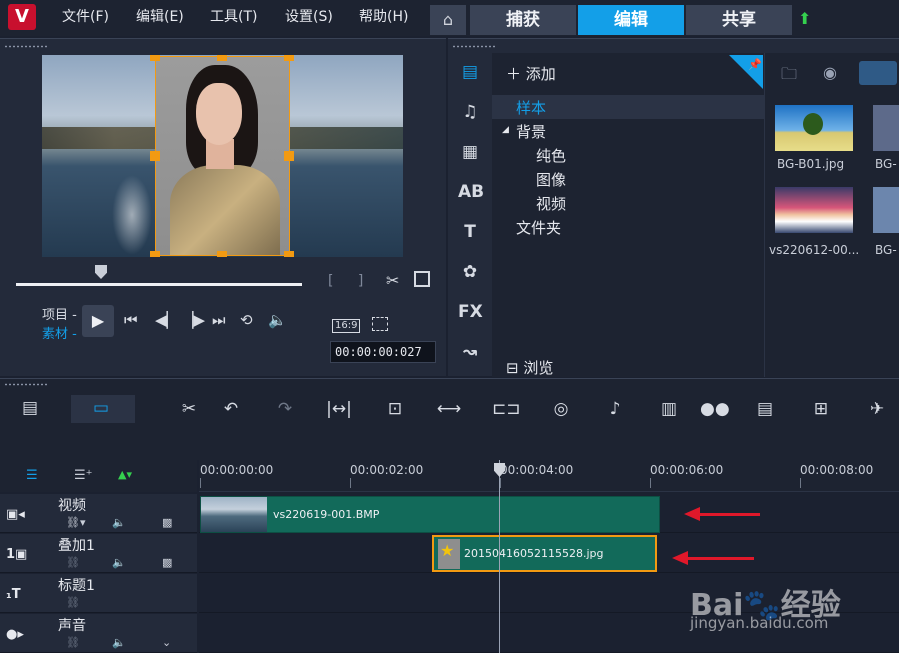 This screenshot has width=899, height=653. Describe the element at coordinates (98, 633) in the screenshot. I see `track-header-voice: ●▸ 声音 ⛓ 🔈 ⌄` at that location.